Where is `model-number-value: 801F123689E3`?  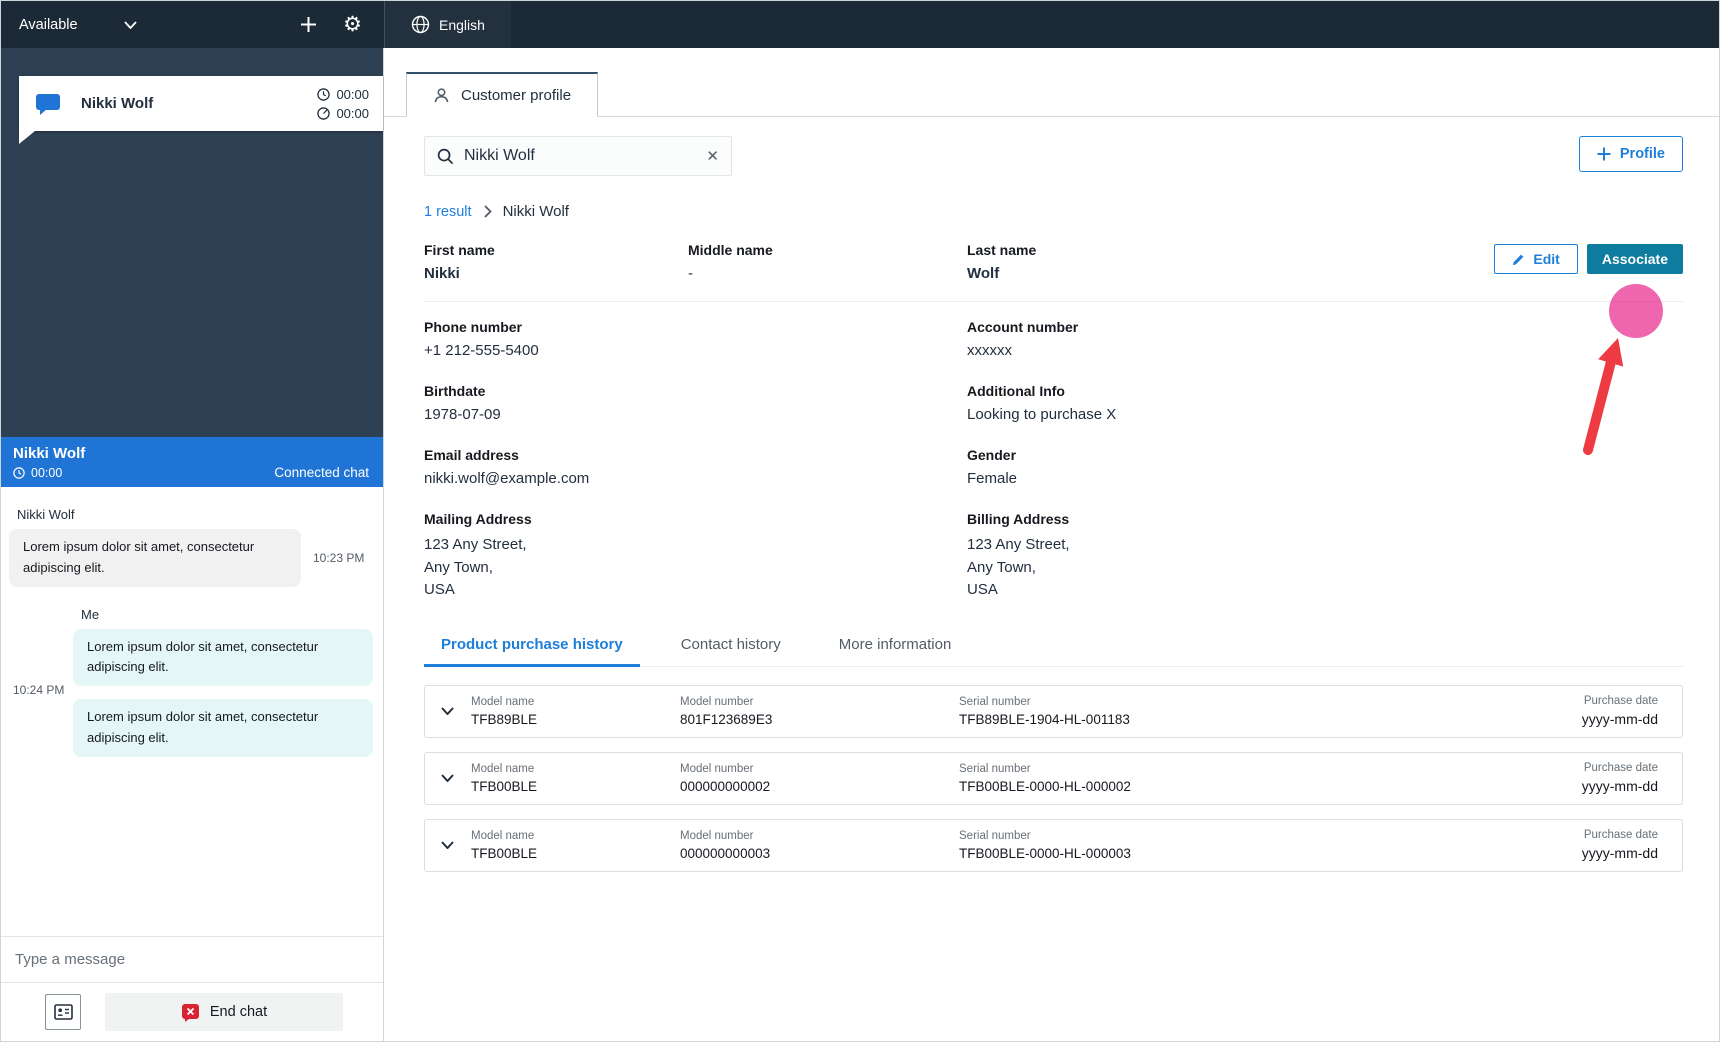 model-number-value: 801F123689E3 is located at coordinates (726, 719).